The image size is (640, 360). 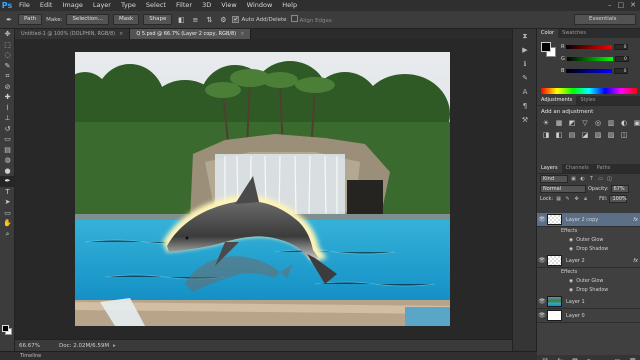 What do you see at coordinates (585, 135) in the screenshot?
I see `adjustment-icon: ◪` at bounding box center [585, 135].